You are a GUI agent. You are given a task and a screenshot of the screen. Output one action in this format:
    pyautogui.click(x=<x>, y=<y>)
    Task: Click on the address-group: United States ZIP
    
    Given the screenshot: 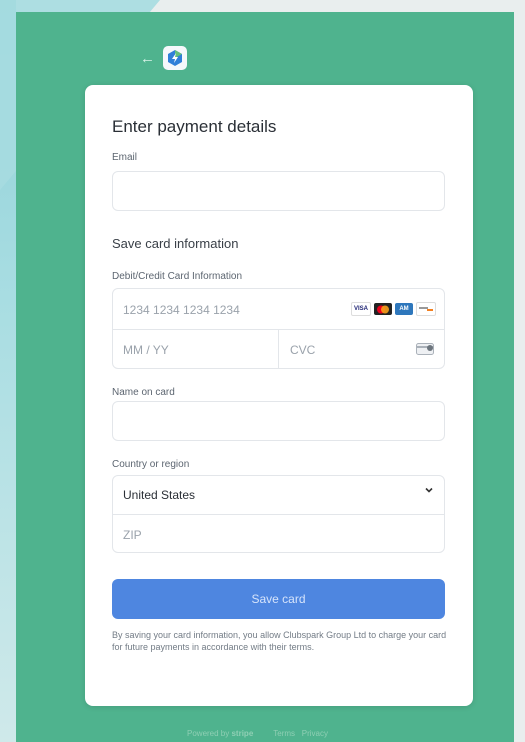 What is the action you would take?
    pyautogui.click(x=278, y=514)
    